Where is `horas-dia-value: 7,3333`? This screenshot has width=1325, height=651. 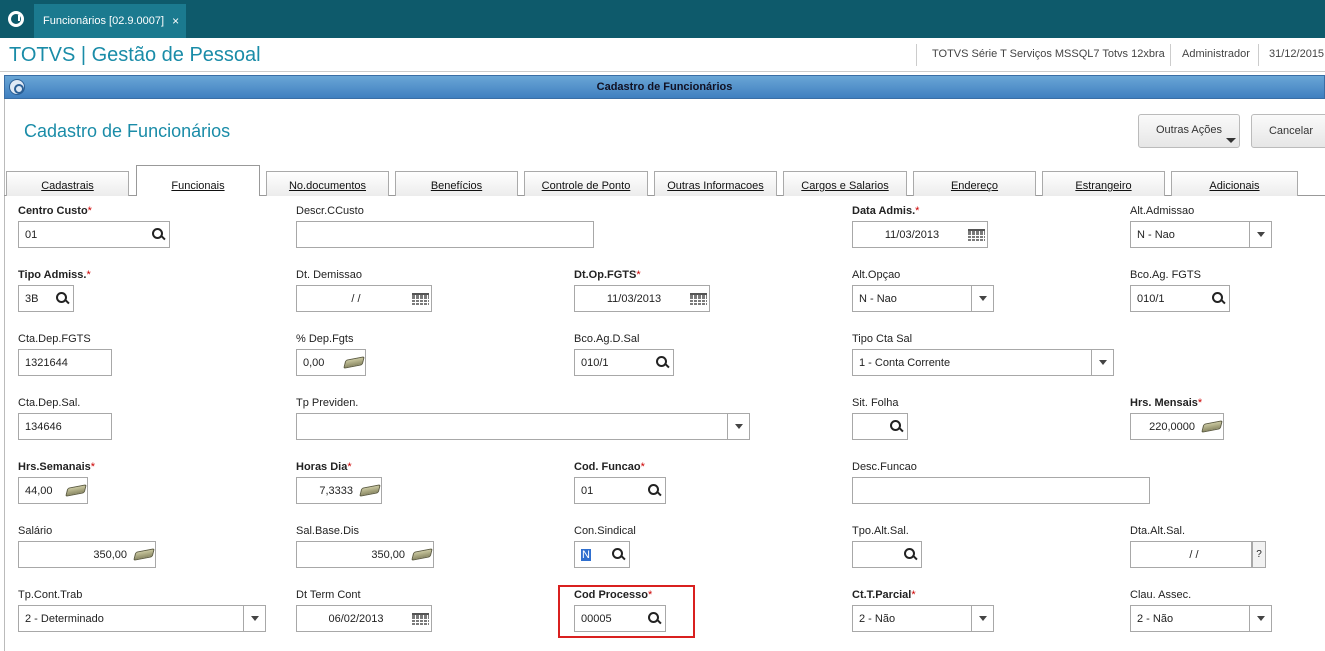 horas-dia-value: 7,3333 is located at coordinates (336, 490).